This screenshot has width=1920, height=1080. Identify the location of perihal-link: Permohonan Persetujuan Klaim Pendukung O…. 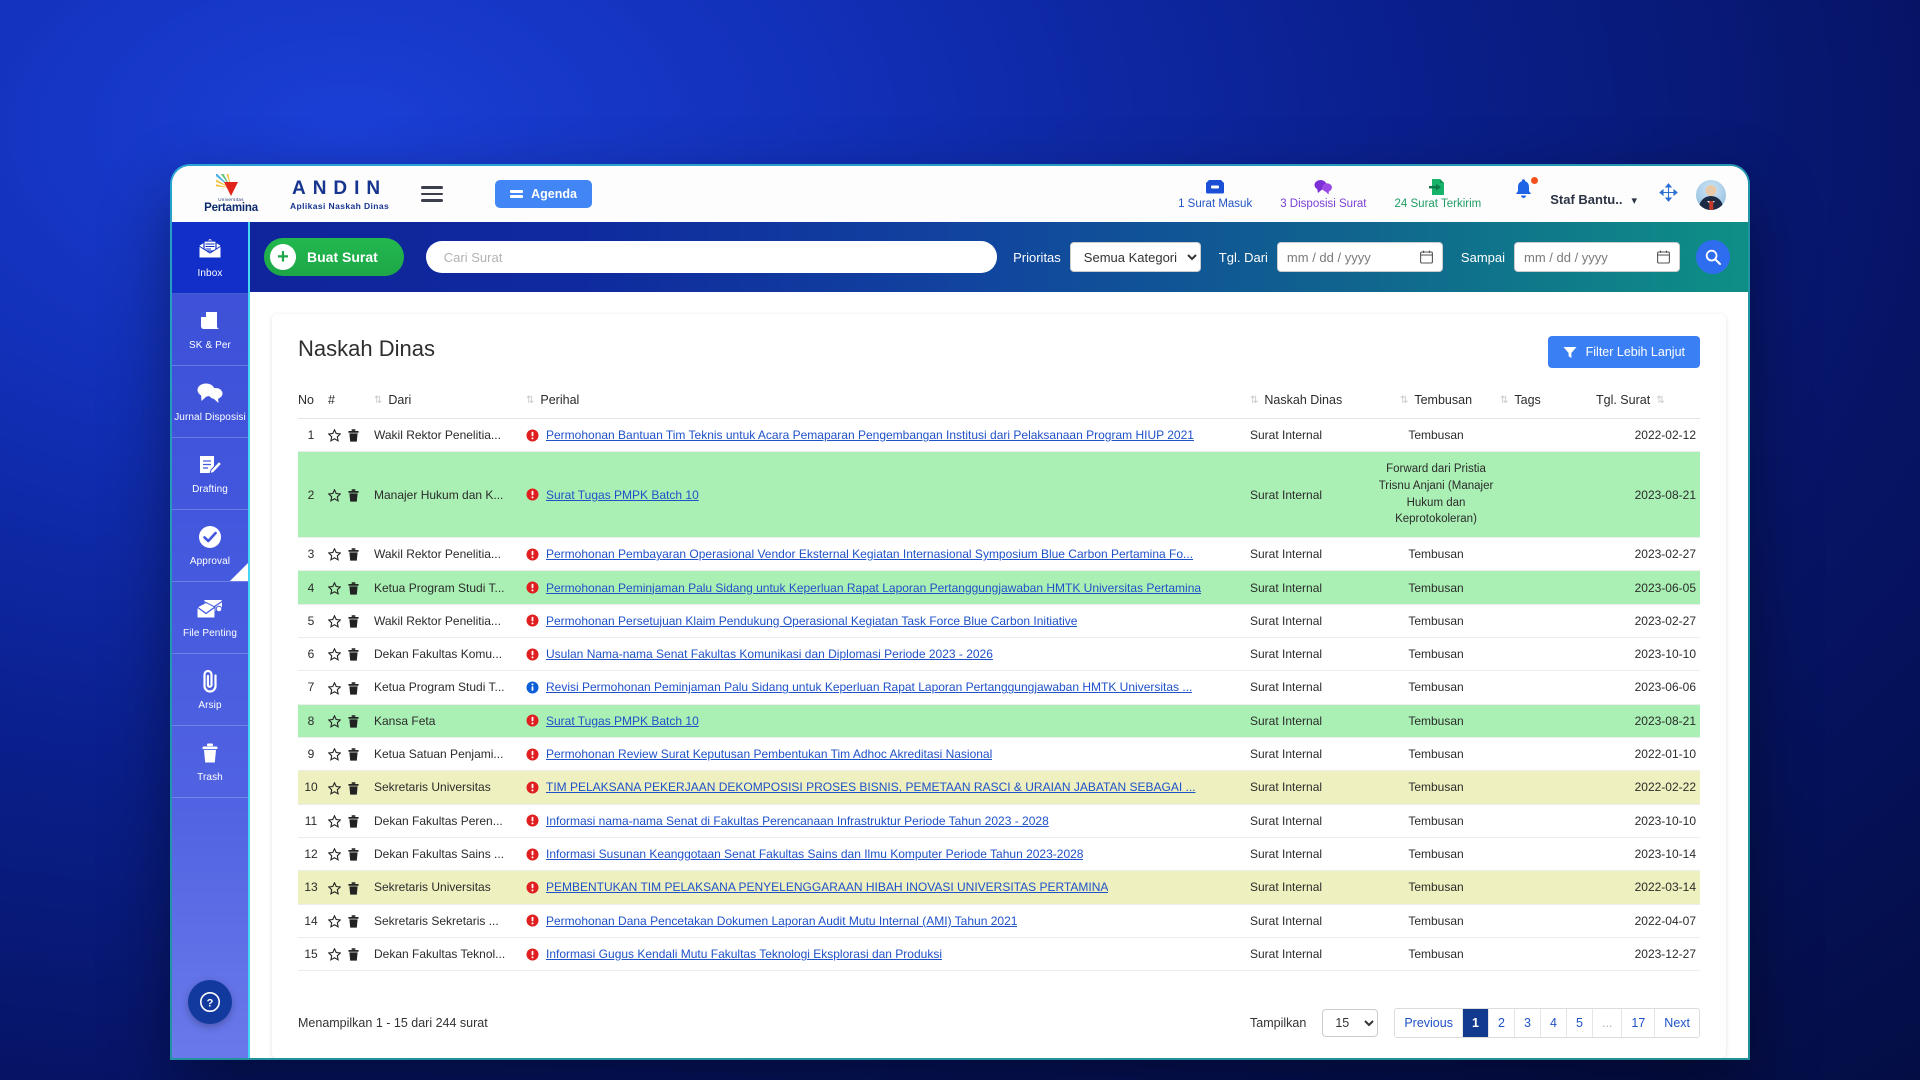
(811, 621).